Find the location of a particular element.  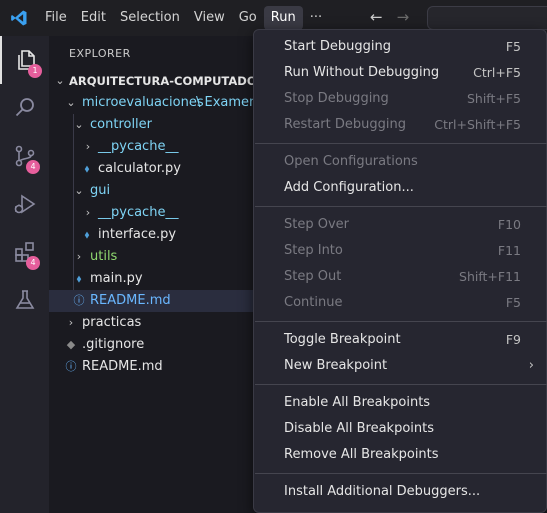

menu-item-step-out: Step Out Shift+F11 is located at coordinates (400, 277).